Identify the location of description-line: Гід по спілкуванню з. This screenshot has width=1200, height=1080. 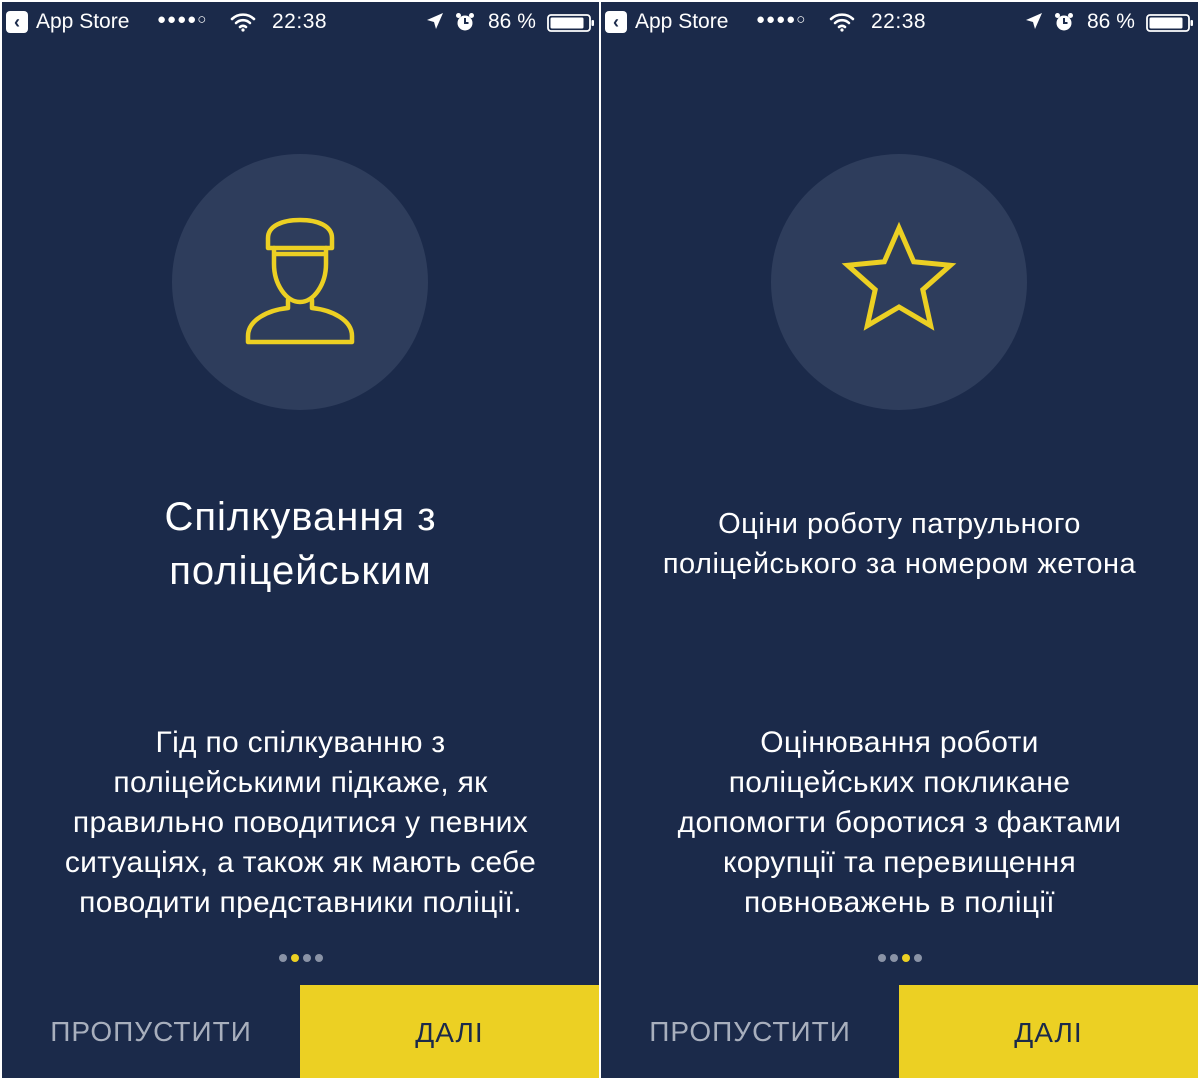
(300, 742).